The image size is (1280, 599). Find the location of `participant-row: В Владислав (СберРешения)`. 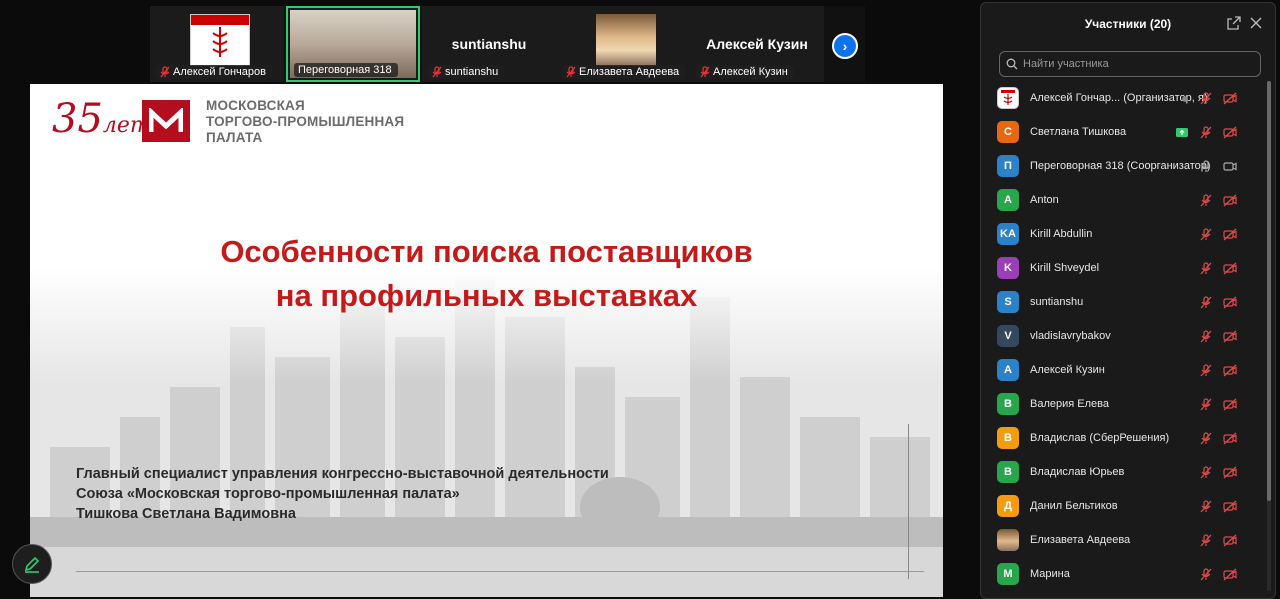

participant-row: В Владислав (СберРешения) is located at coordinates (1124, 438).